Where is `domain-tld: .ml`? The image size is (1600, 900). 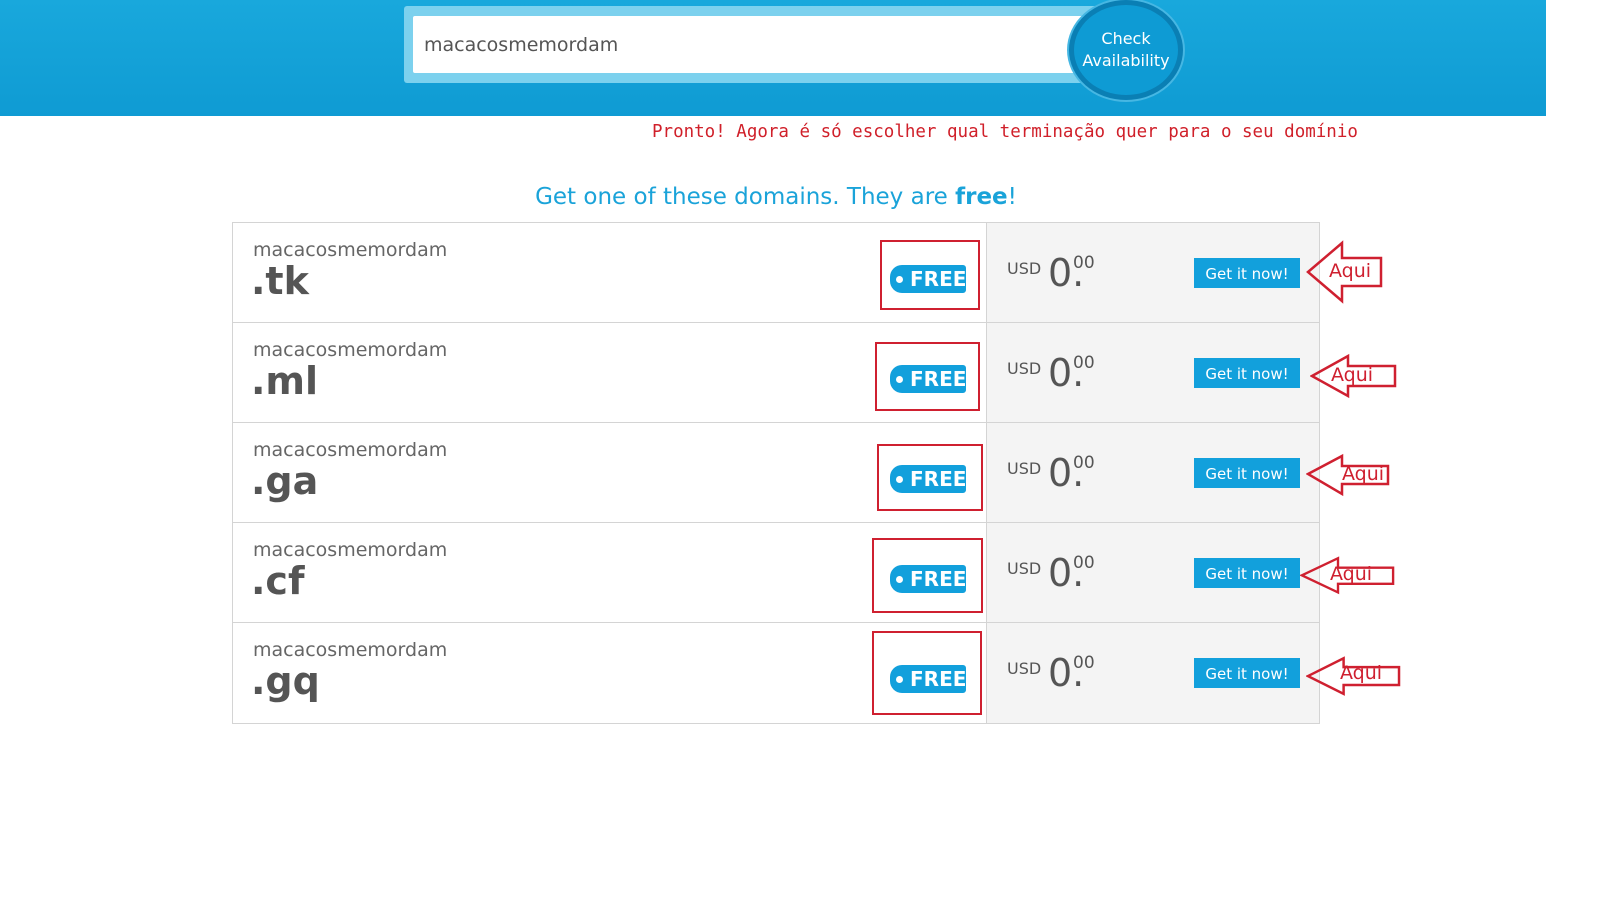 domain-tld: .ml is located at coordinates (285, 381).